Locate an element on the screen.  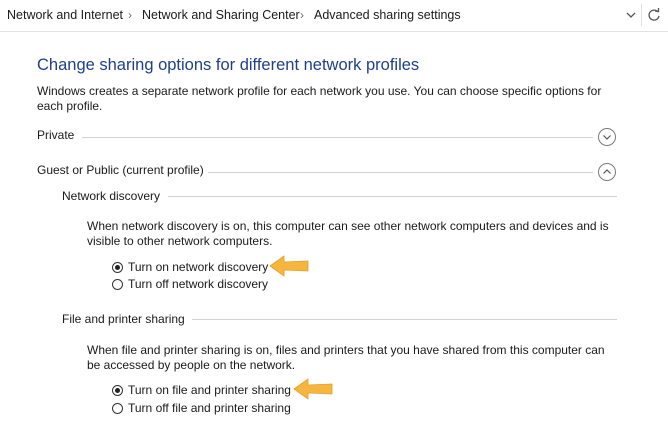
radio-label: Turn off file and printer sharing is located at coordinates (209, 408).